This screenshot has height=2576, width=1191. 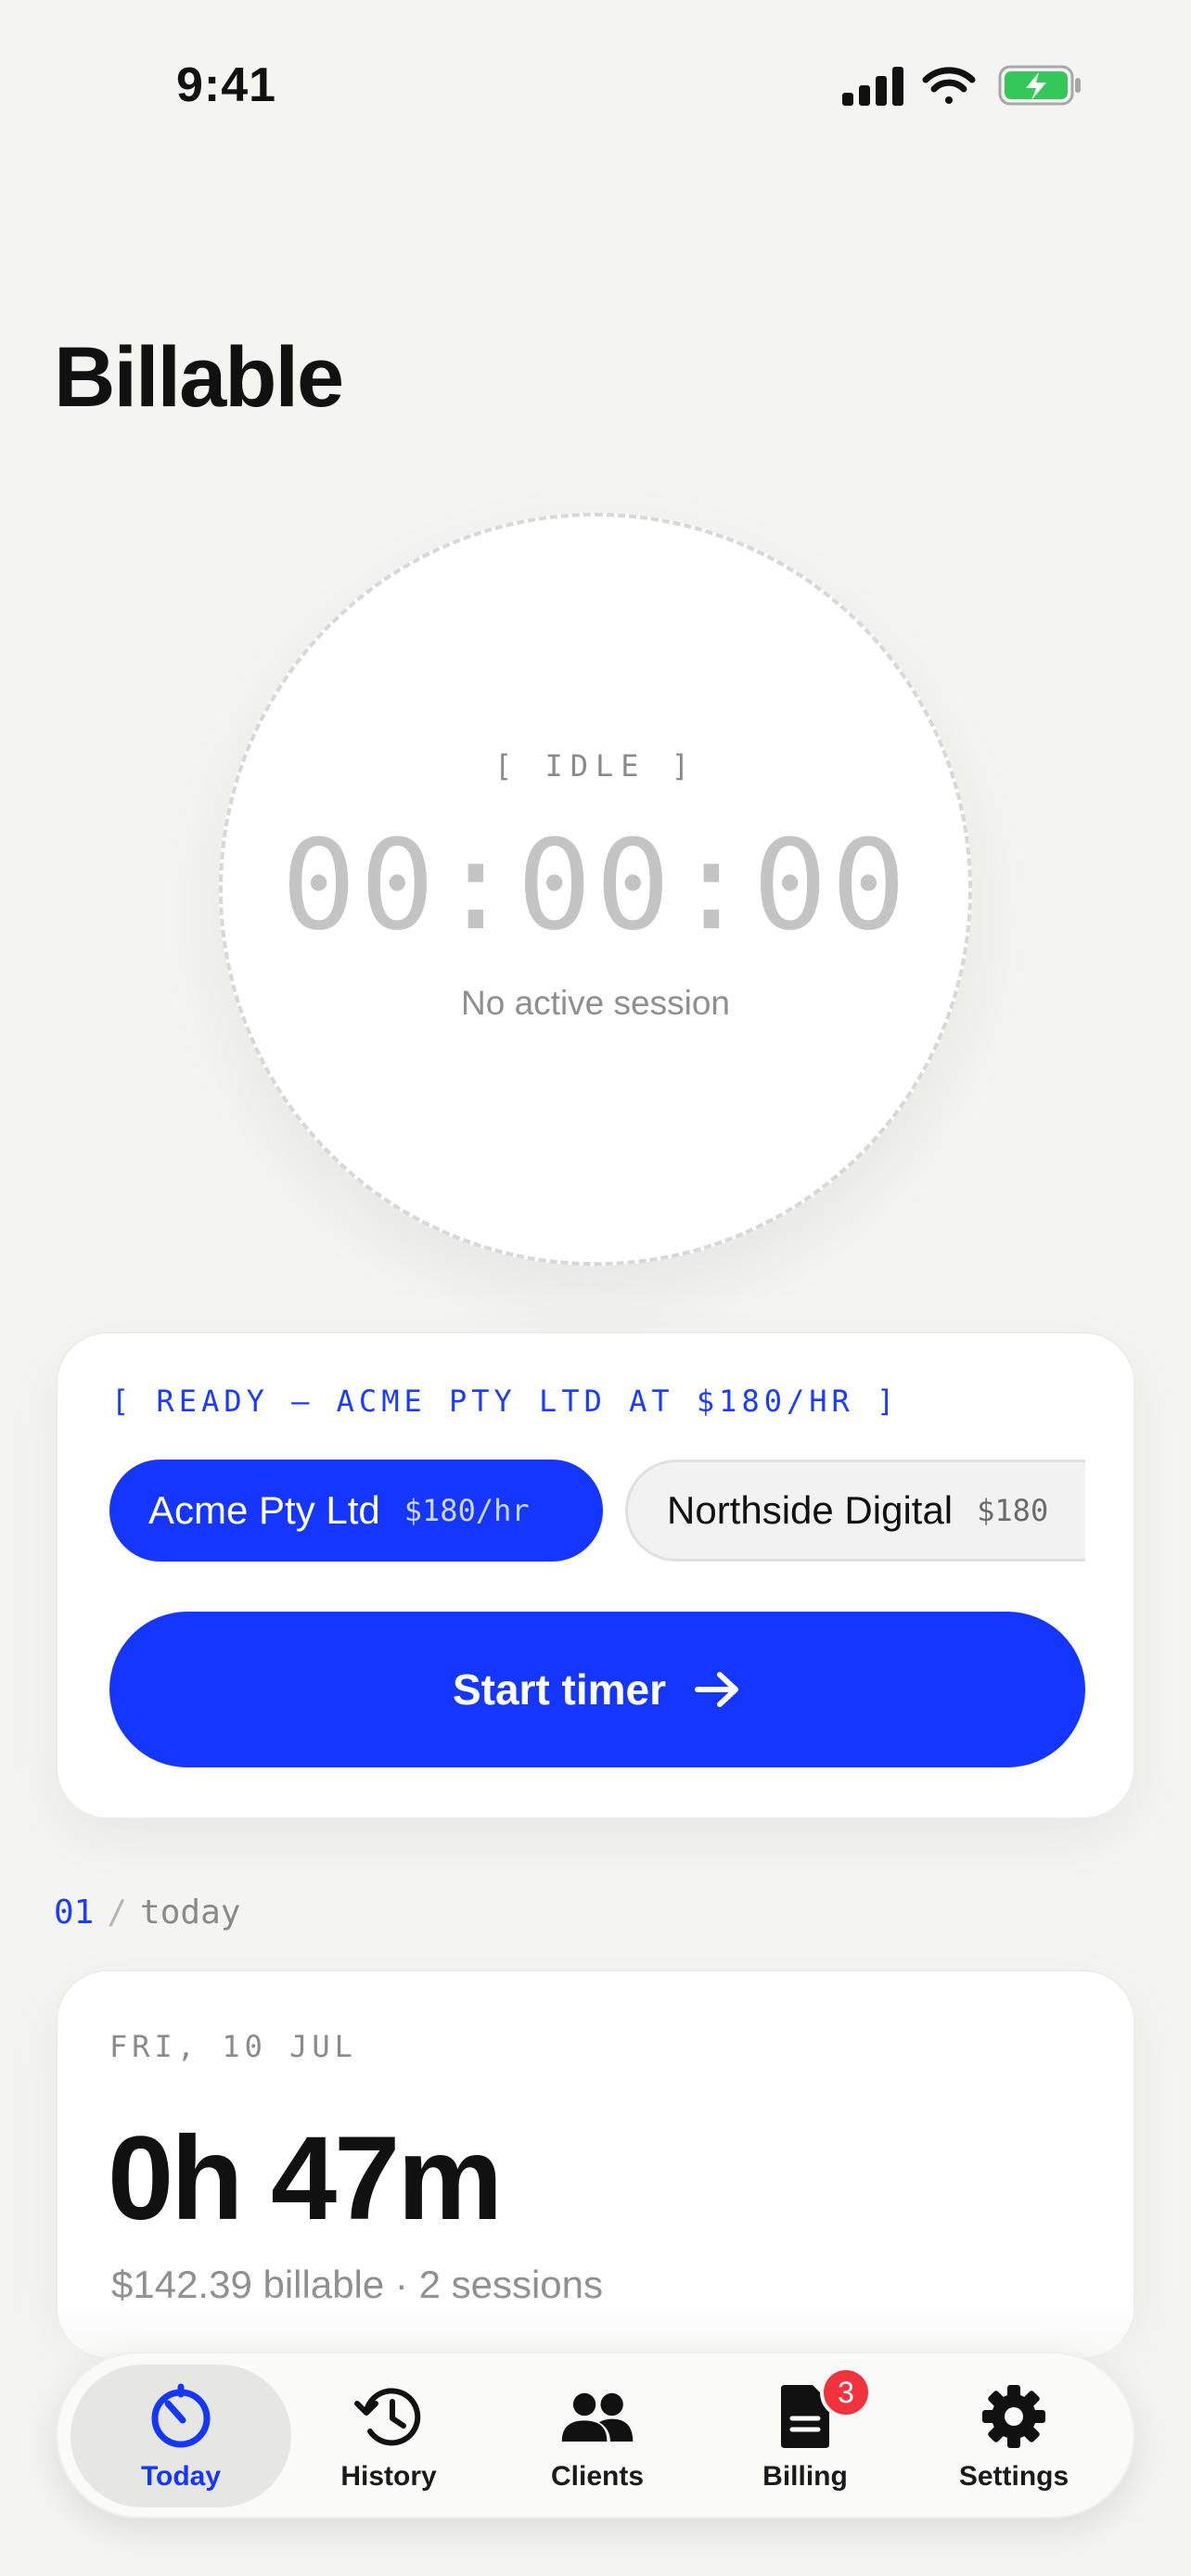 I want to click on today-date: FRI, 10 JUL, so click(x=233, y=2047).